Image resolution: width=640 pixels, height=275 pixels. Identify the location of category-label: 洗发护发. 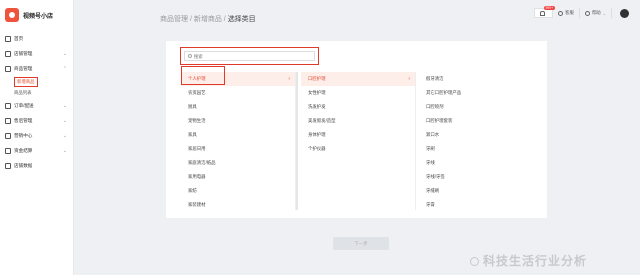
(317, 106).